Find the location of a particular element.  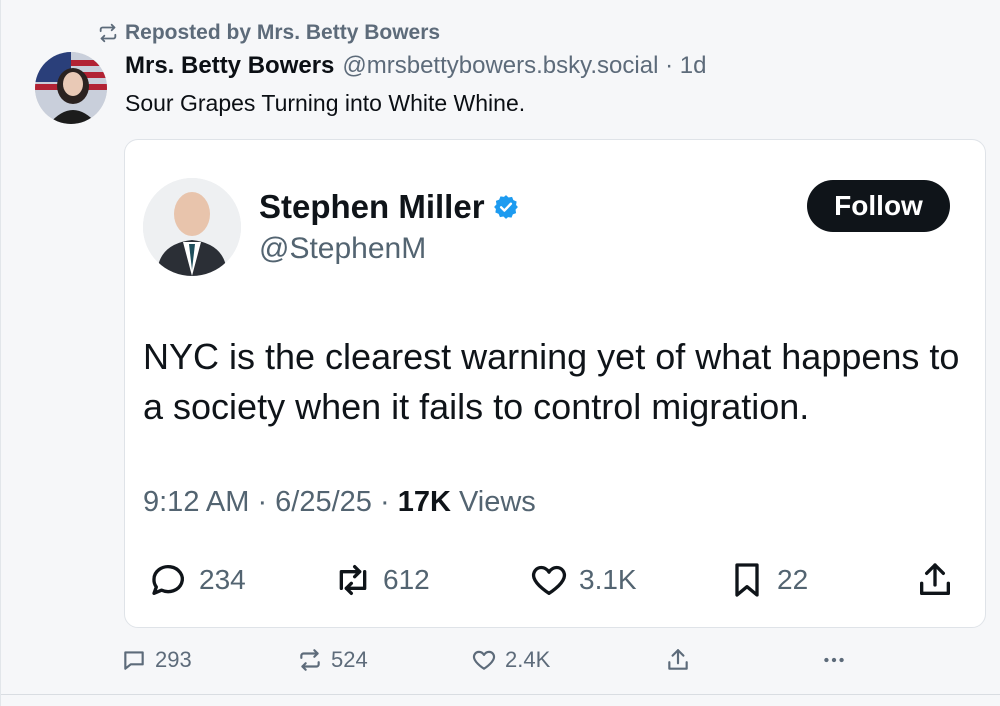

embed-views-label: Views is located at coordinates (493, 502).